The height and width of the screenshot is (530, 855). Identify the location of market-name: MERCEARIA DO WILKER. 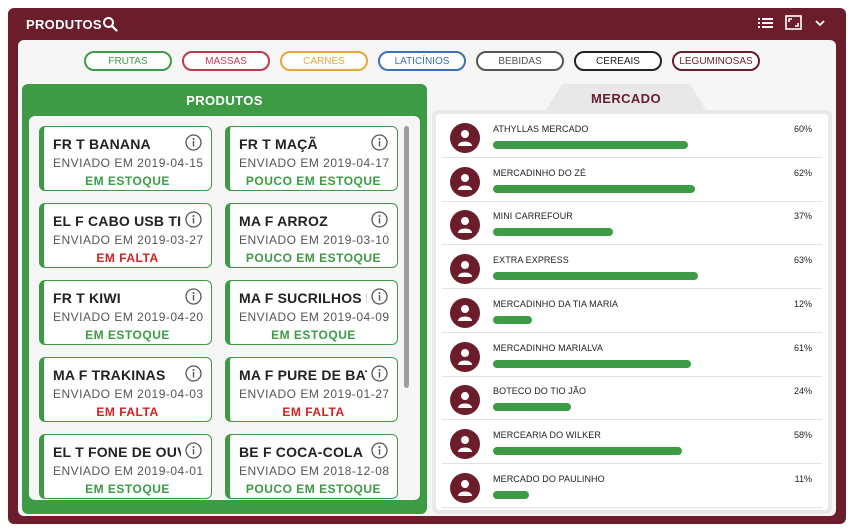
(547, 434).